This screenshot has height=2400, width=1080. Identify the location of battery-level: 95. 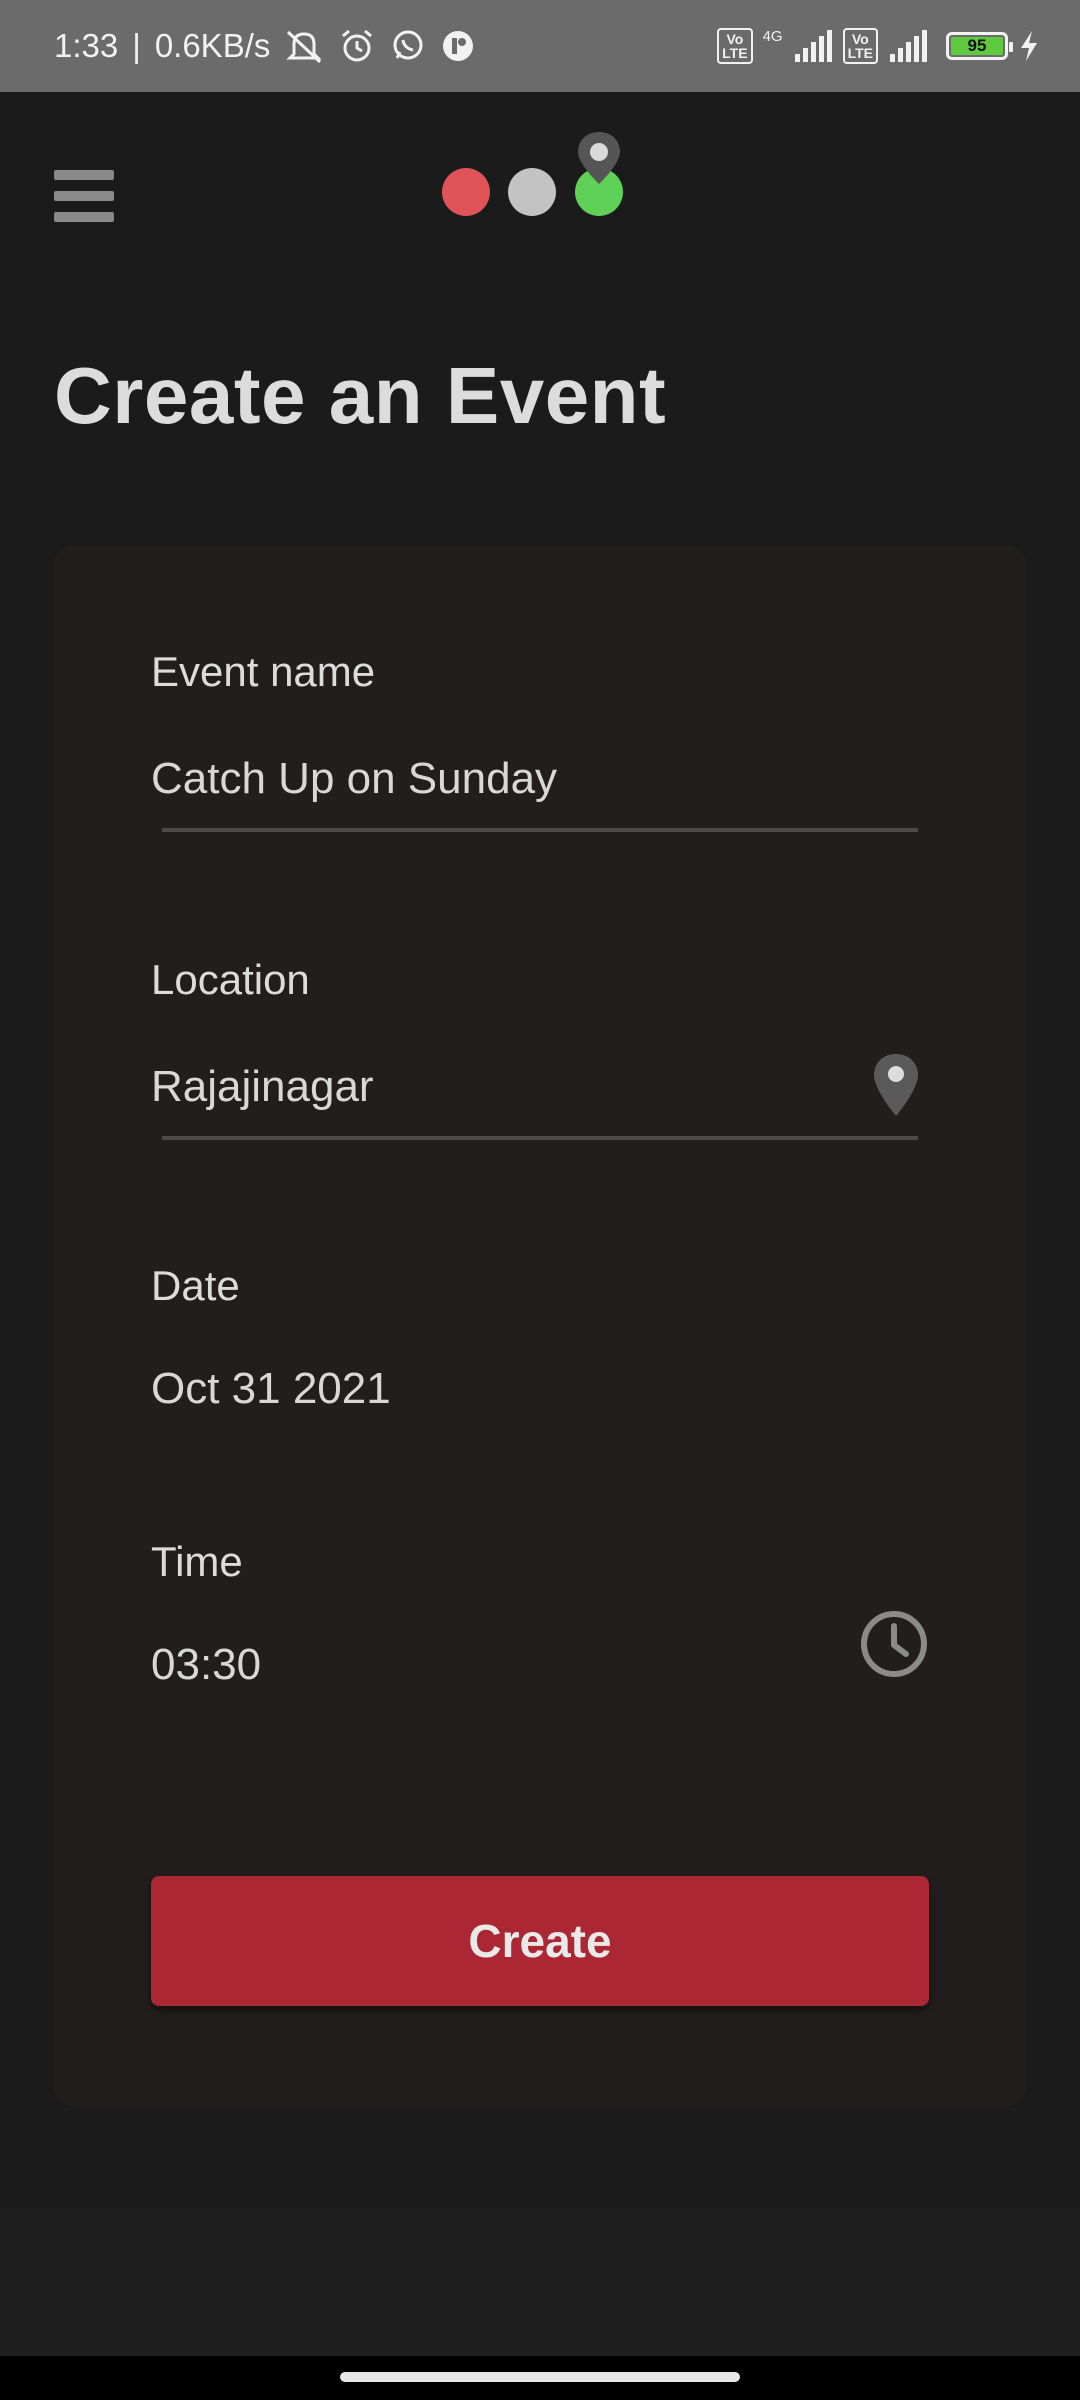
(977, 45).